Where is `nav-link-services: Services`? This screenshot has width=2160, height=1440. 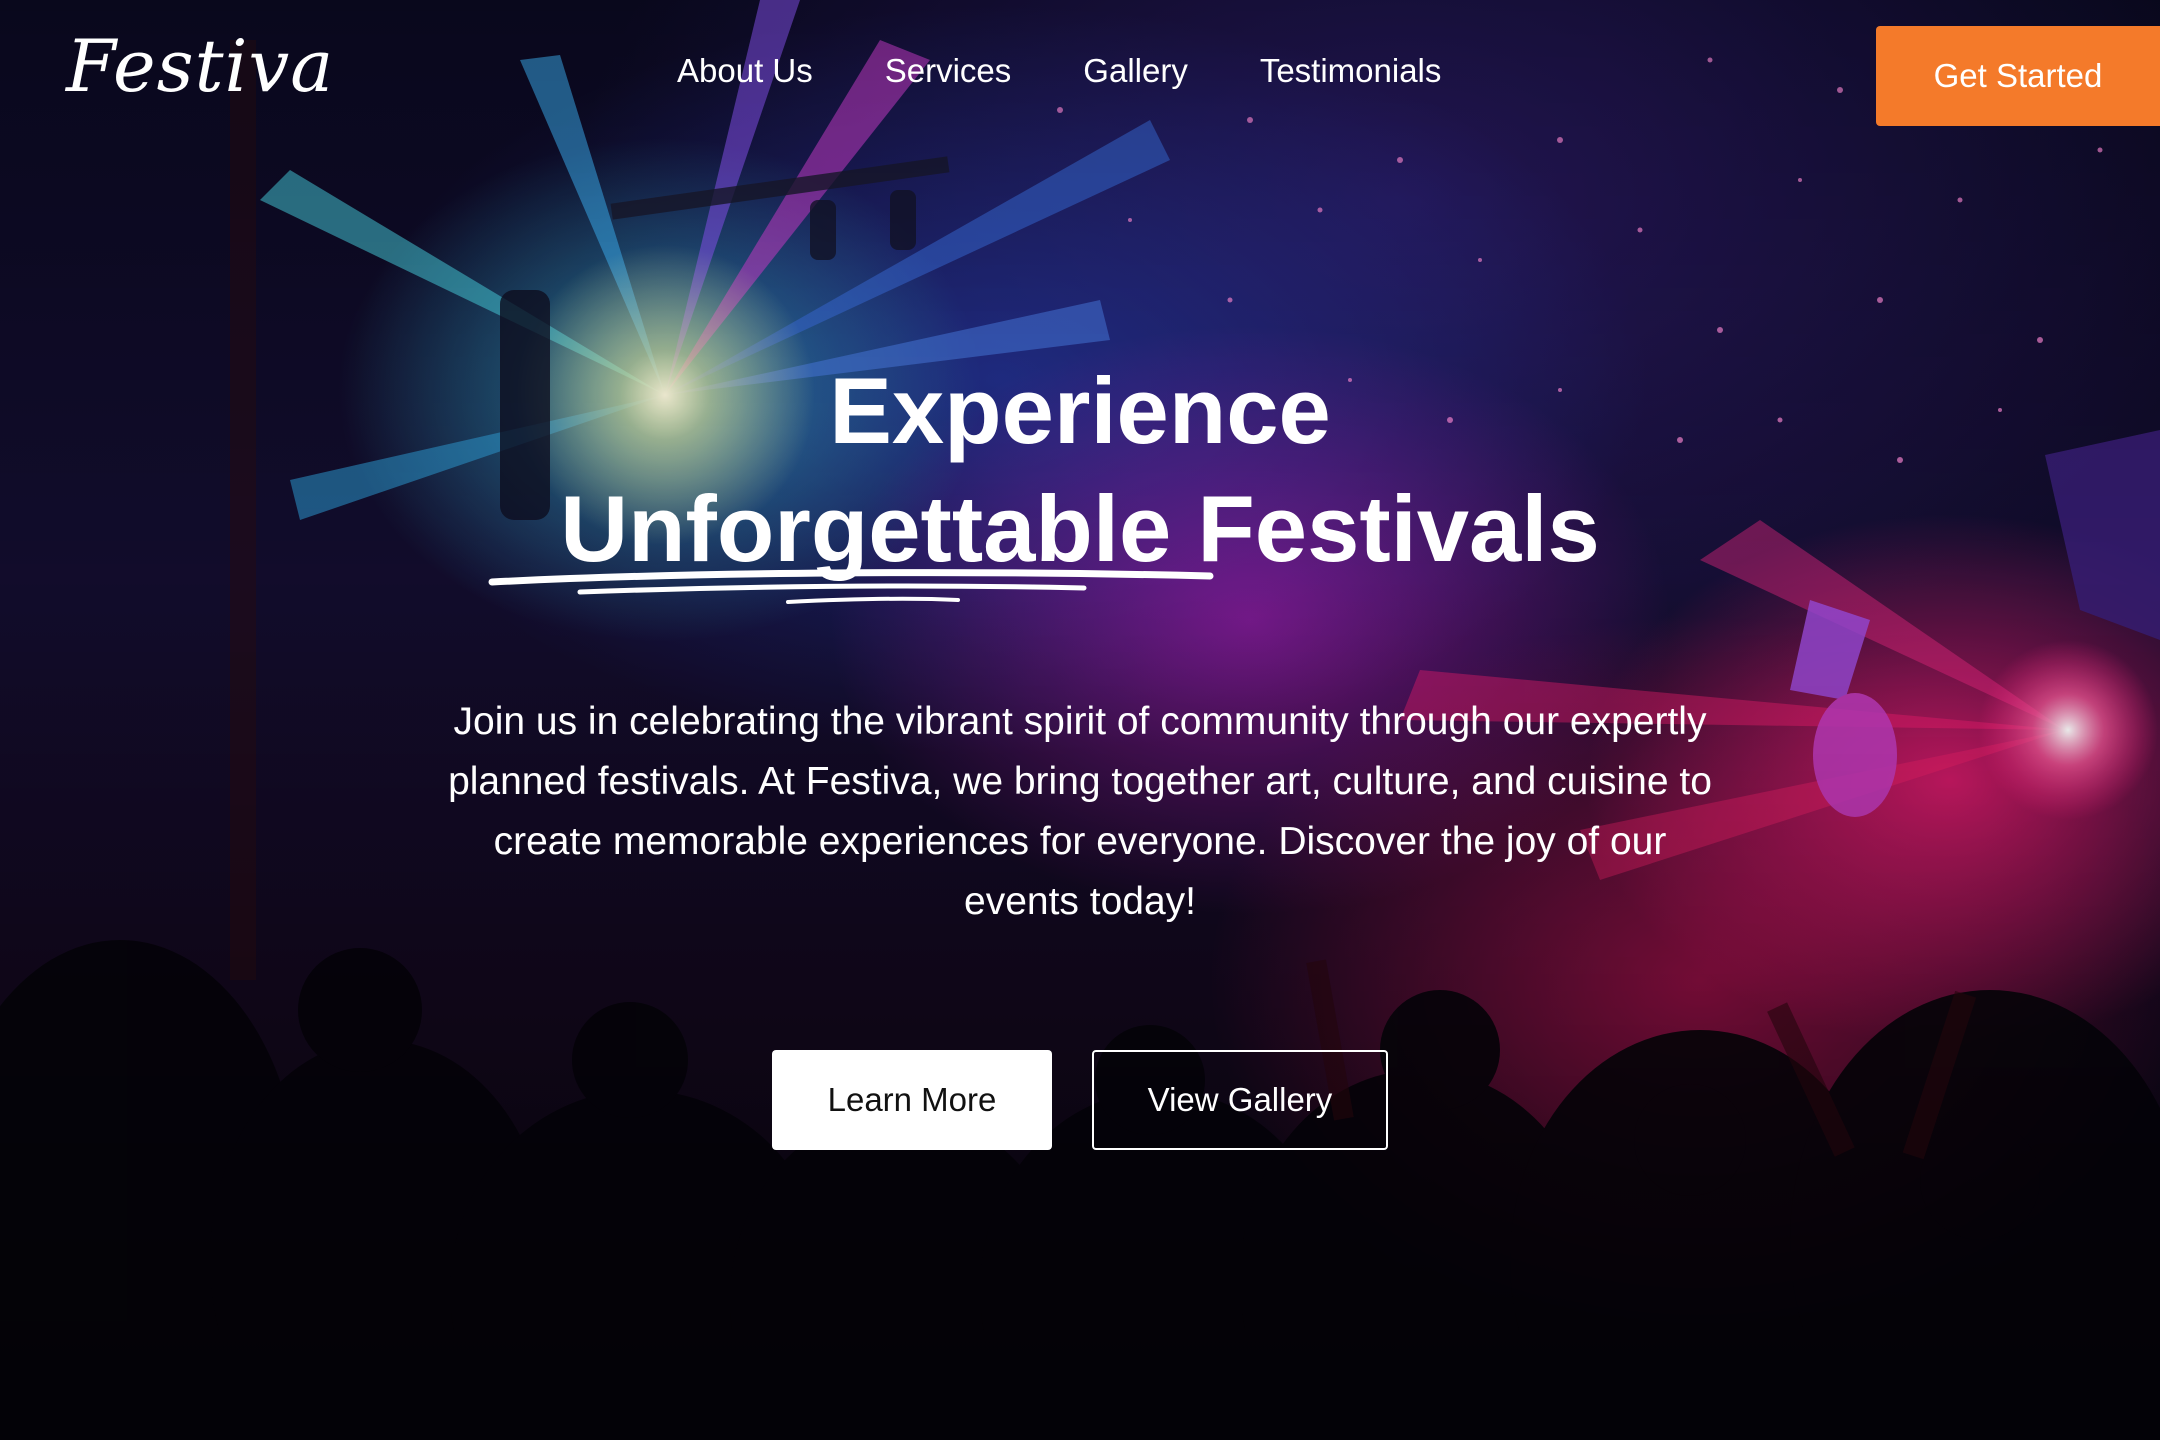 nav-link-services: Services is located at coordinates (948, 70).